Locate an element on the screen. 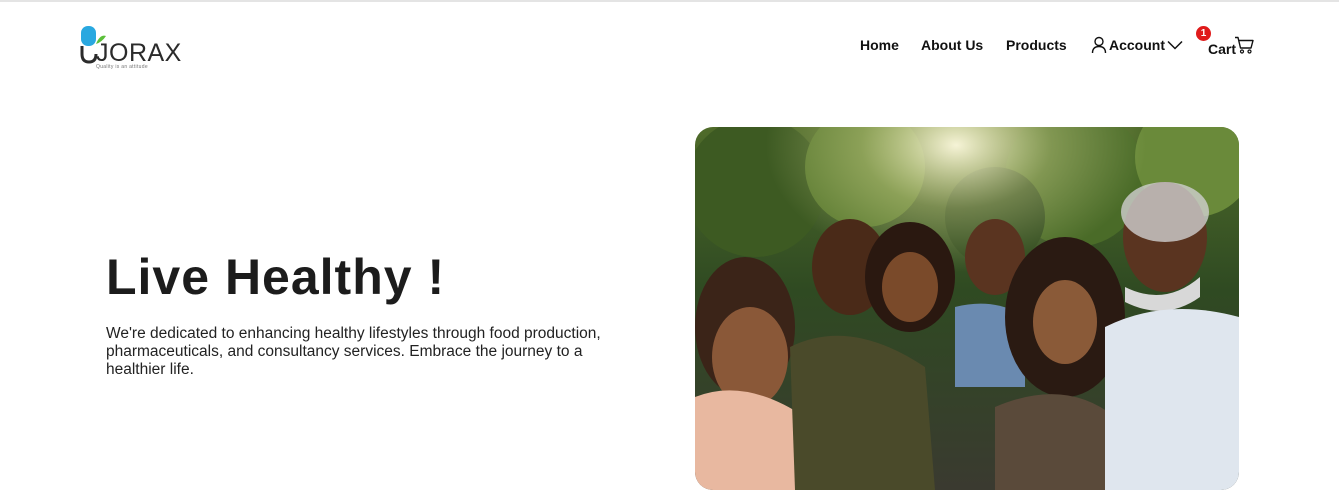 This screenshot has width=1339, height=504. cart-icon is located at coordinates (1244, 45).